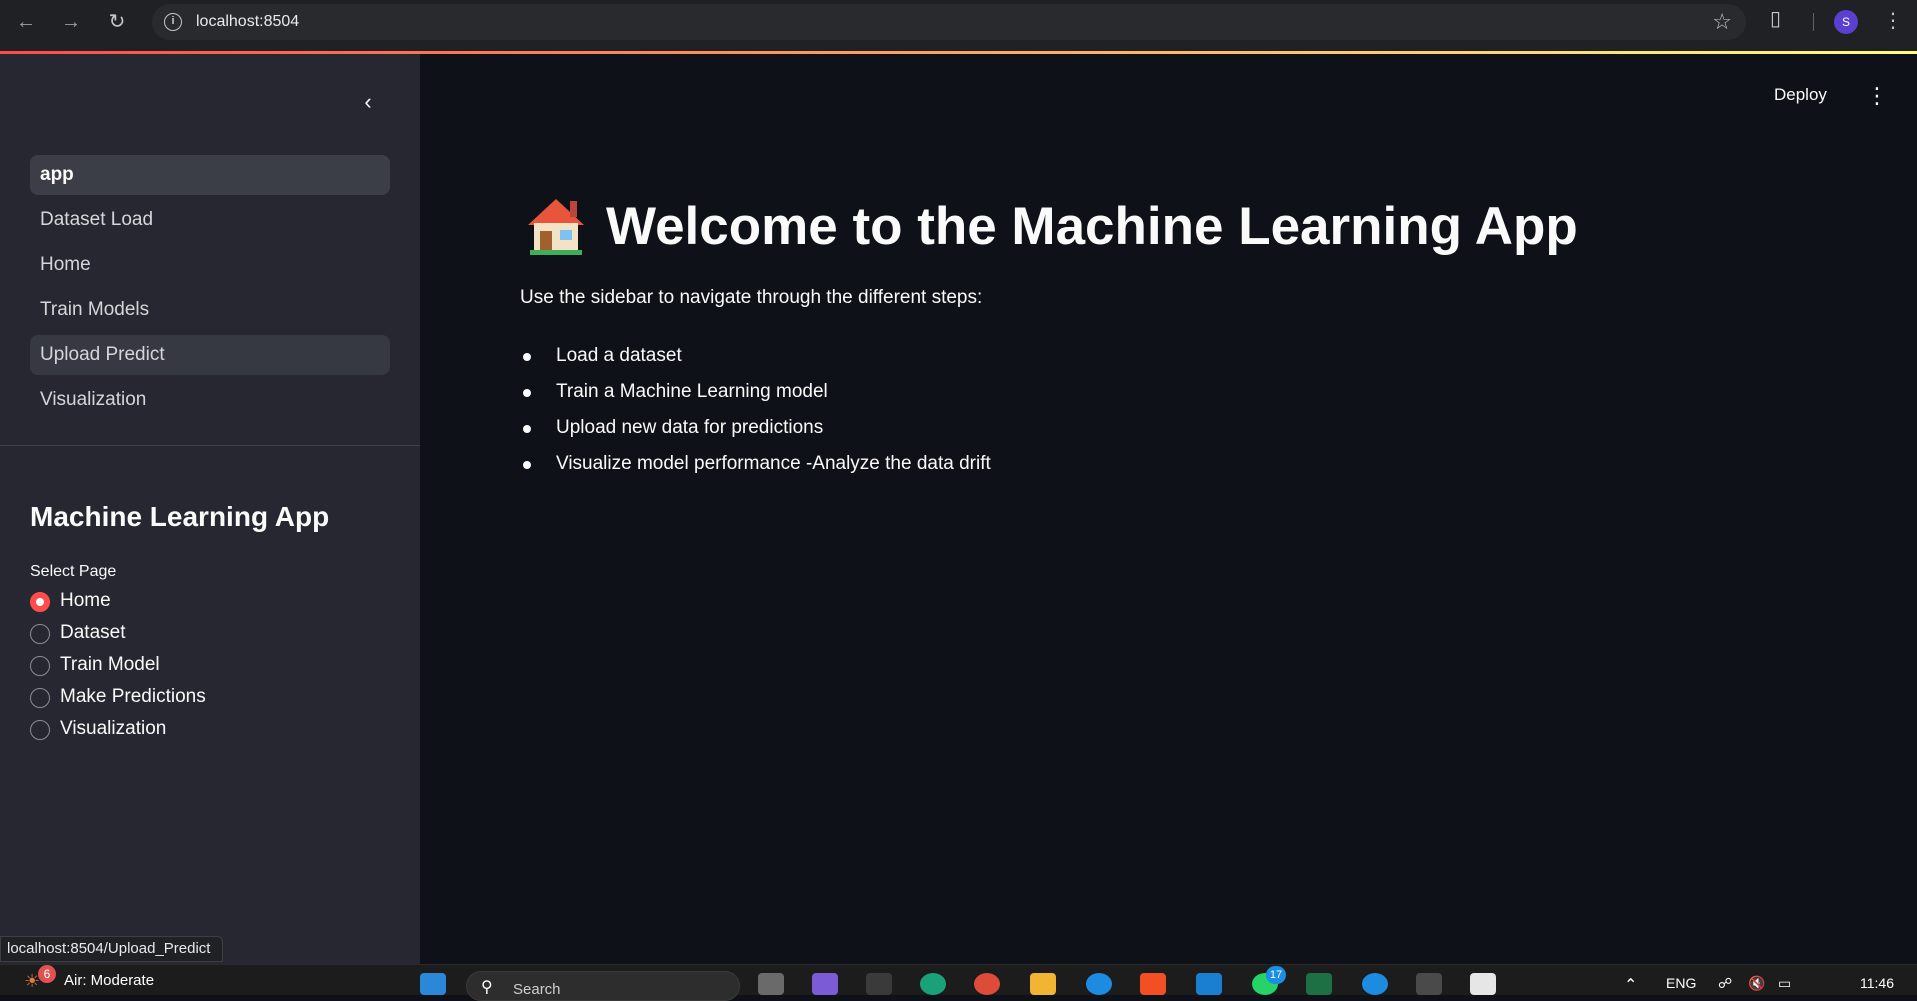 Image resolution: width=1917 pixels, height=1001 pixels. Describe the element at coordinates (117, 22) in the screenshot. I see `reload-icon: ↻` at that location.